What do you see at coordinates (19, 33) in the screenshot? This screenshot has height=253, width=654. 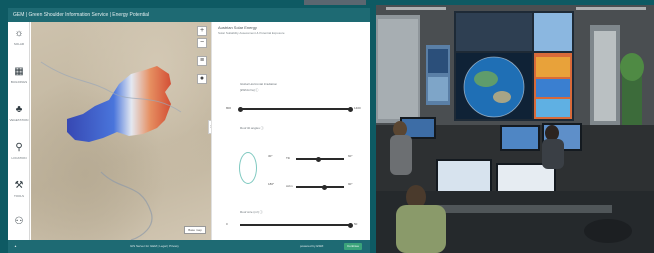 I see `solar-icon: ☼` at bounding box center [19, 33].